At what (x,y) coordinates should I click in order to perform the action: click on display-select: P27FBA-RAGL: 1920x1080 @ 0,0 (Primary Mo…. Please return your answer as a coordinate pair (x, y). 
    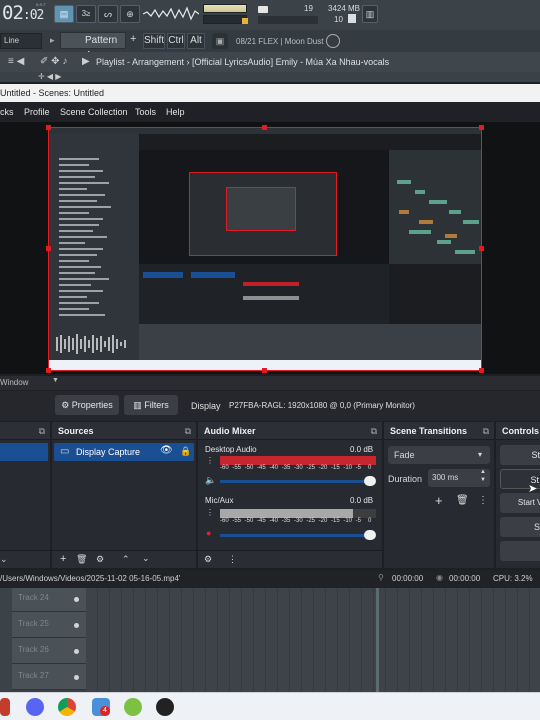
    Looking at the image, I should click on (322, 405).